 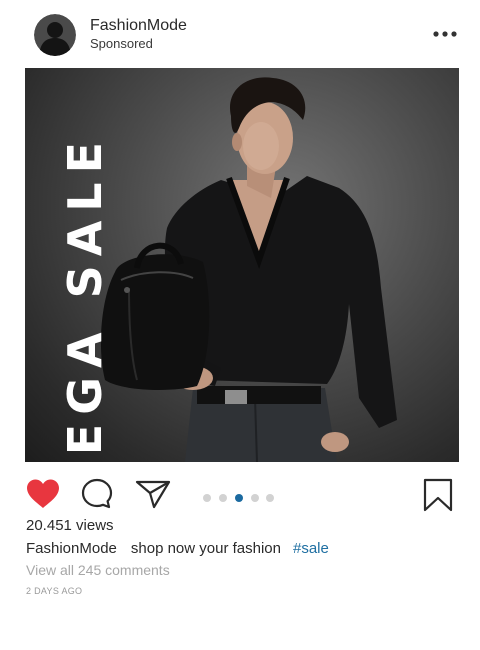 I want to click on carousel-dot-3-active, so click(x=239, y=498).